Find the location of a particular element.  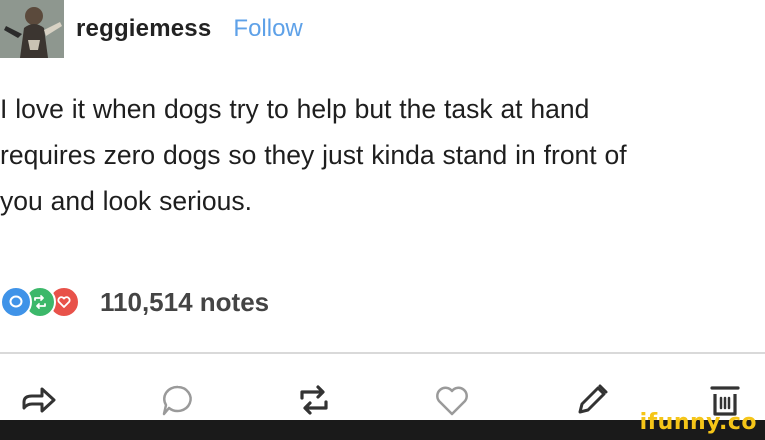

follow-link: Follow is located at coordinates (267, 29).